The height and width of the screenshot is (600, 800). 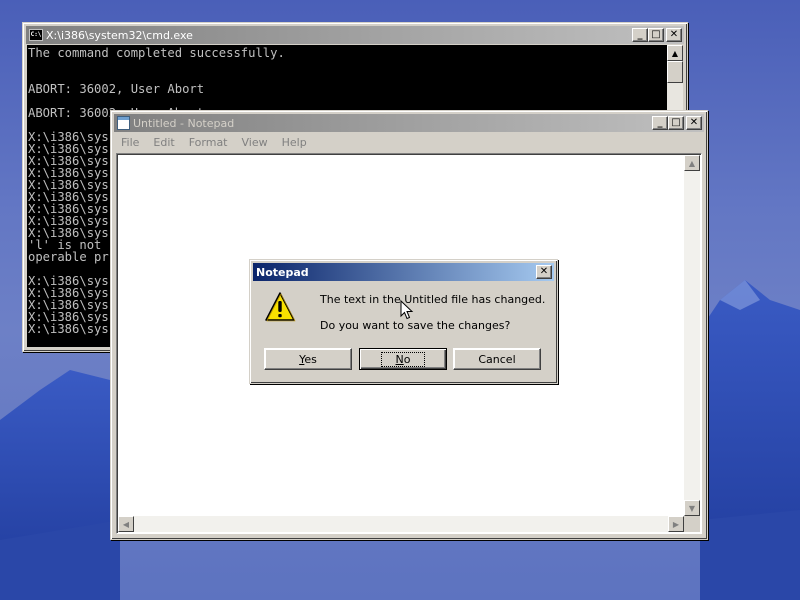 I want to click on scroll-left-arrow-icon: ◀, so click(x=126, y=524).